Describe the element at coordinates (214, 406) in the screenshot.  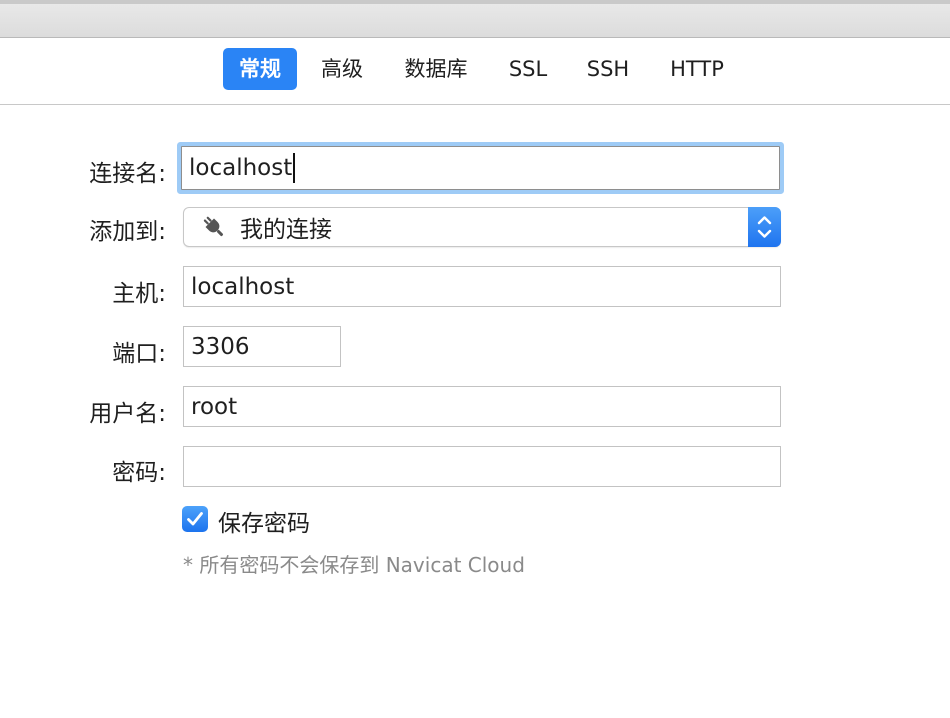
I see `username-value: root` at that location.